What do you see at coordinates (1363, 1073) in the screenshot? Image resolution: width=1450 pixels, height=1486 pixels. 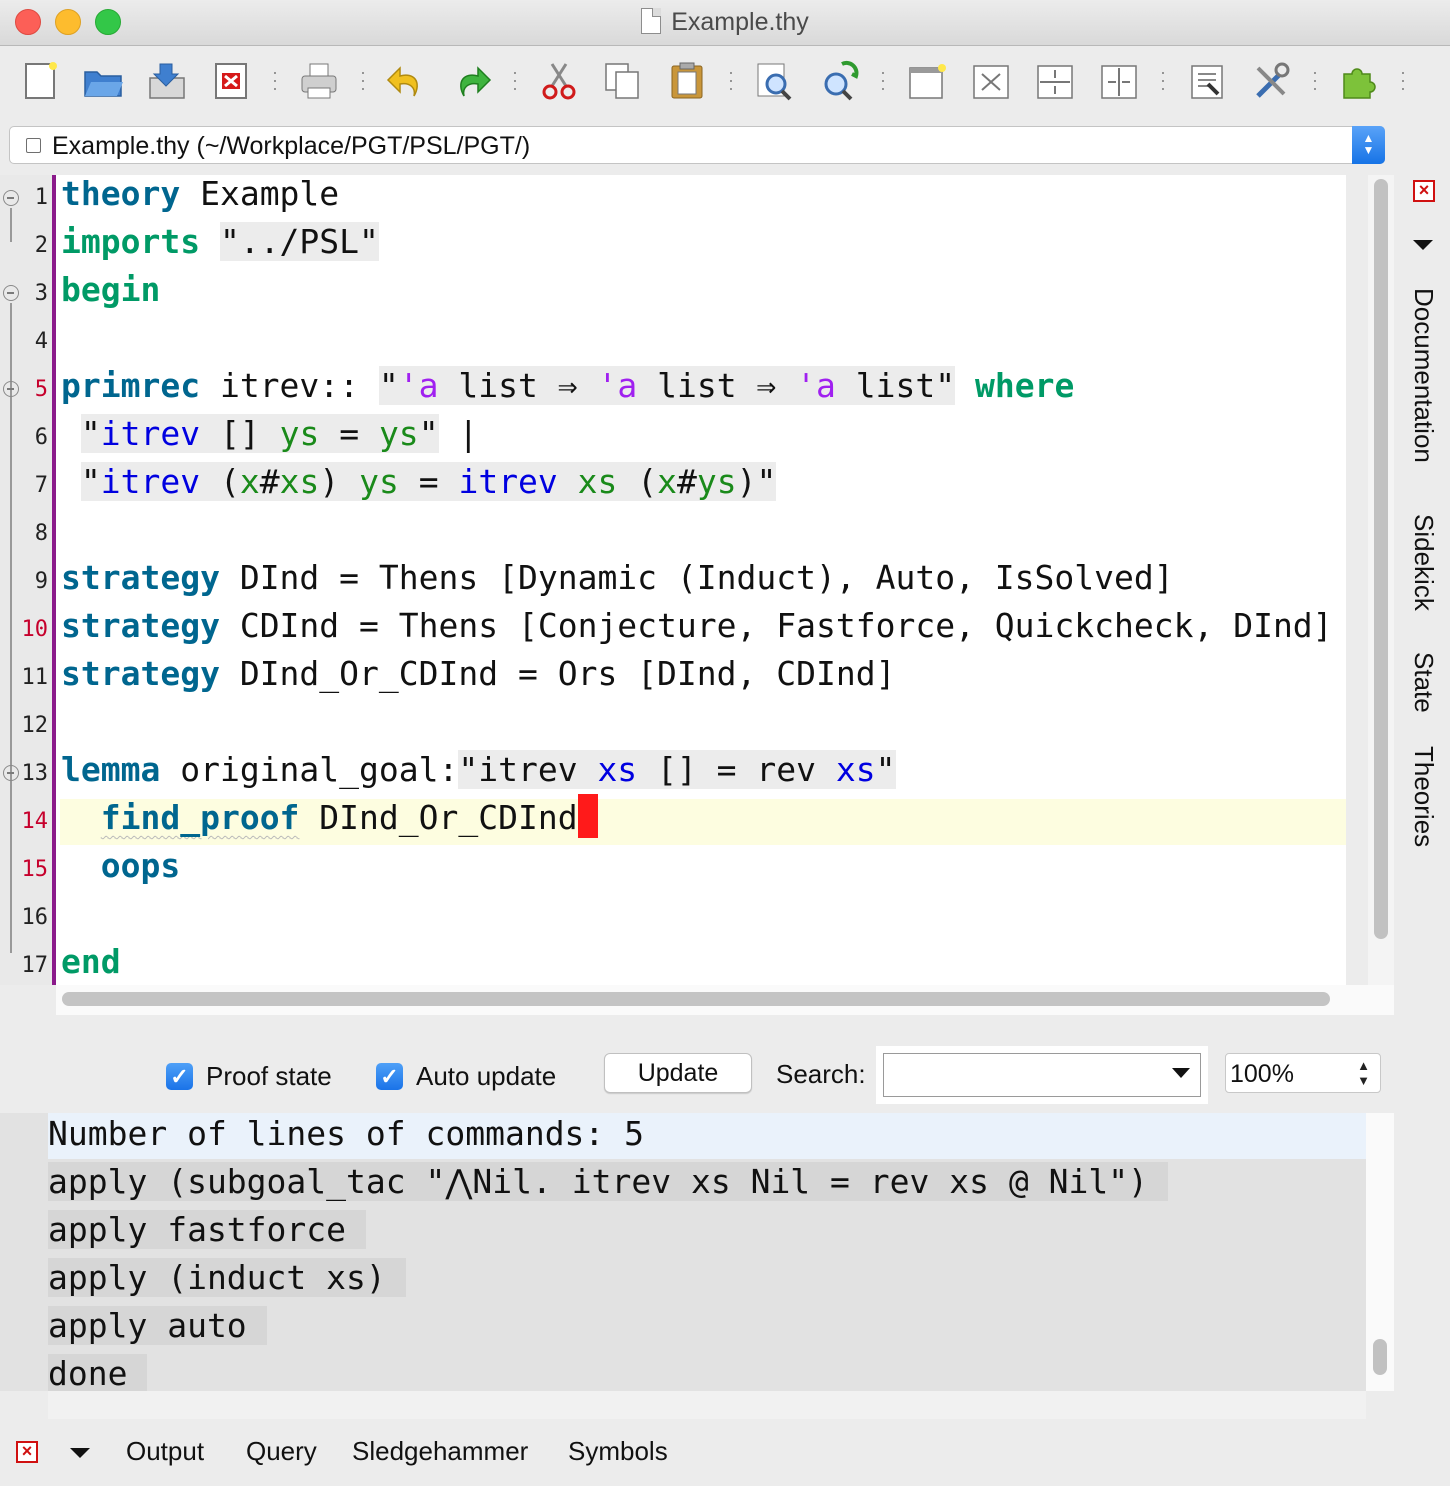 I see `zoom-stepper-icon: ▲ ▼` at bounding box center [1363, 1073].